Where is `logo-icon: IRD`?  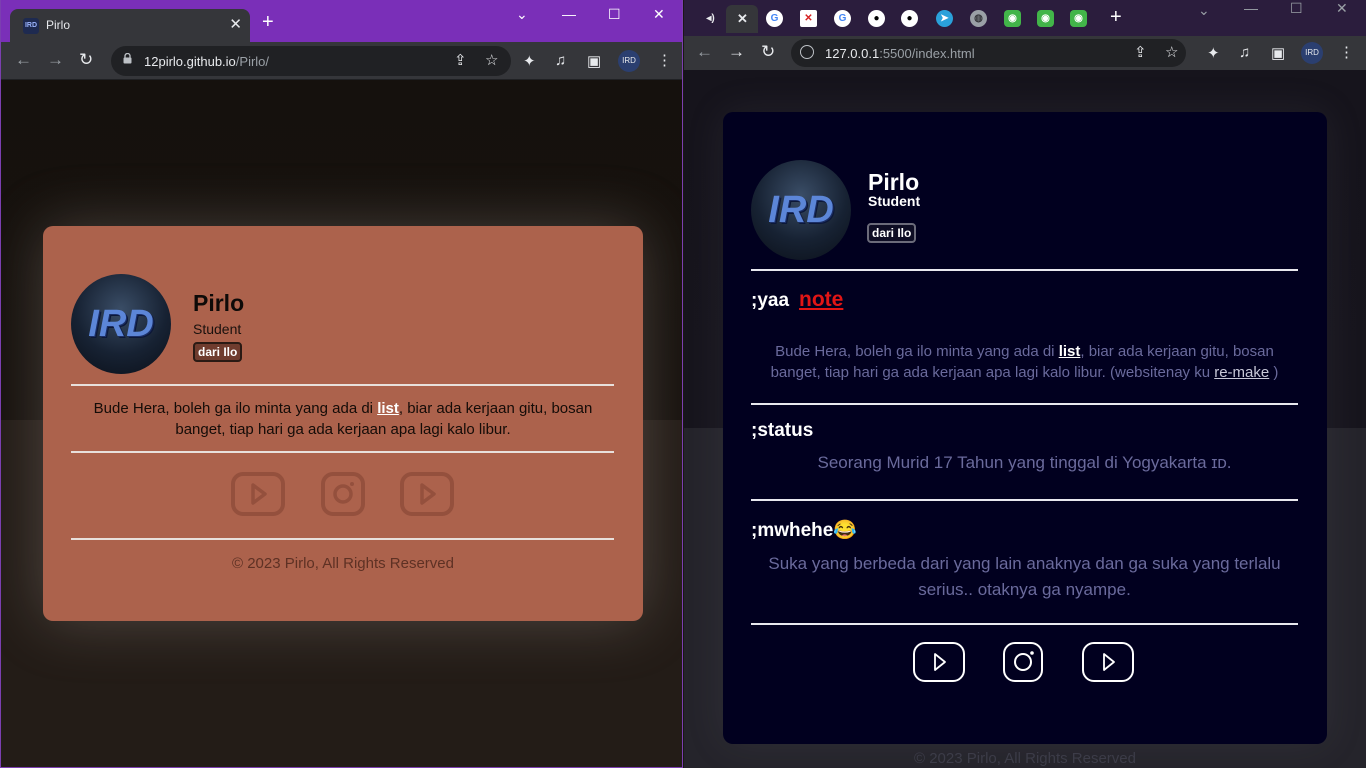
logo-icon: IRD is located at coordinates (801, 210).